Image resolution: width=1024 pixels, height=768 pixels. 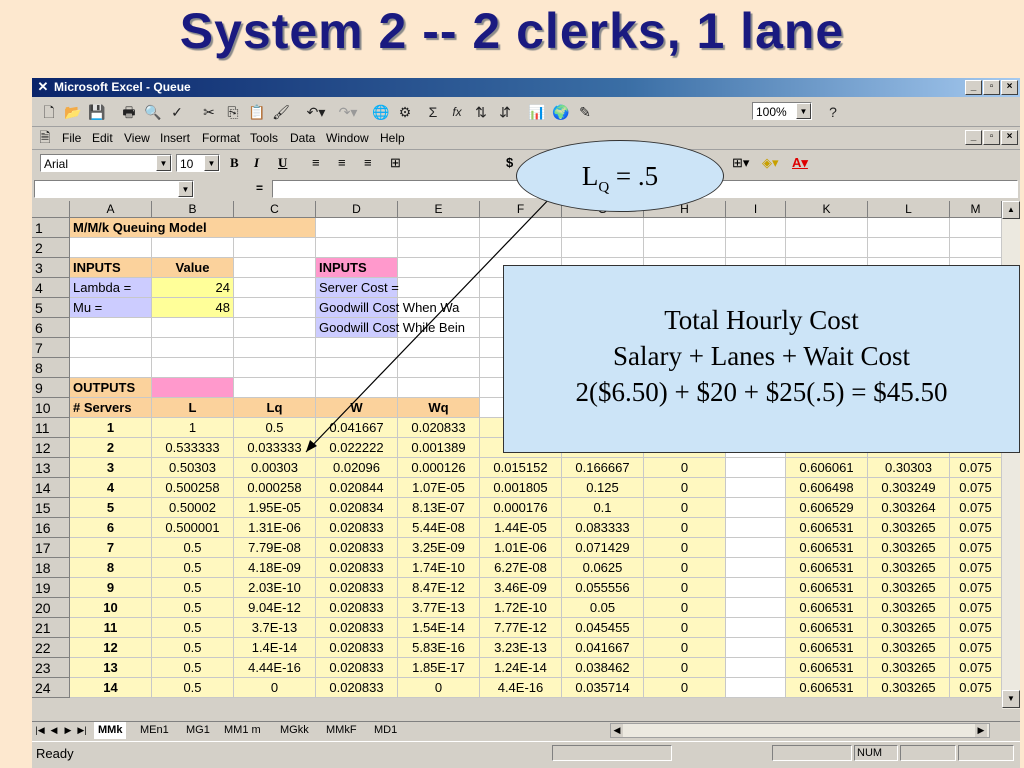 I want to click on menu-view: View, so click(x=137, y=138).